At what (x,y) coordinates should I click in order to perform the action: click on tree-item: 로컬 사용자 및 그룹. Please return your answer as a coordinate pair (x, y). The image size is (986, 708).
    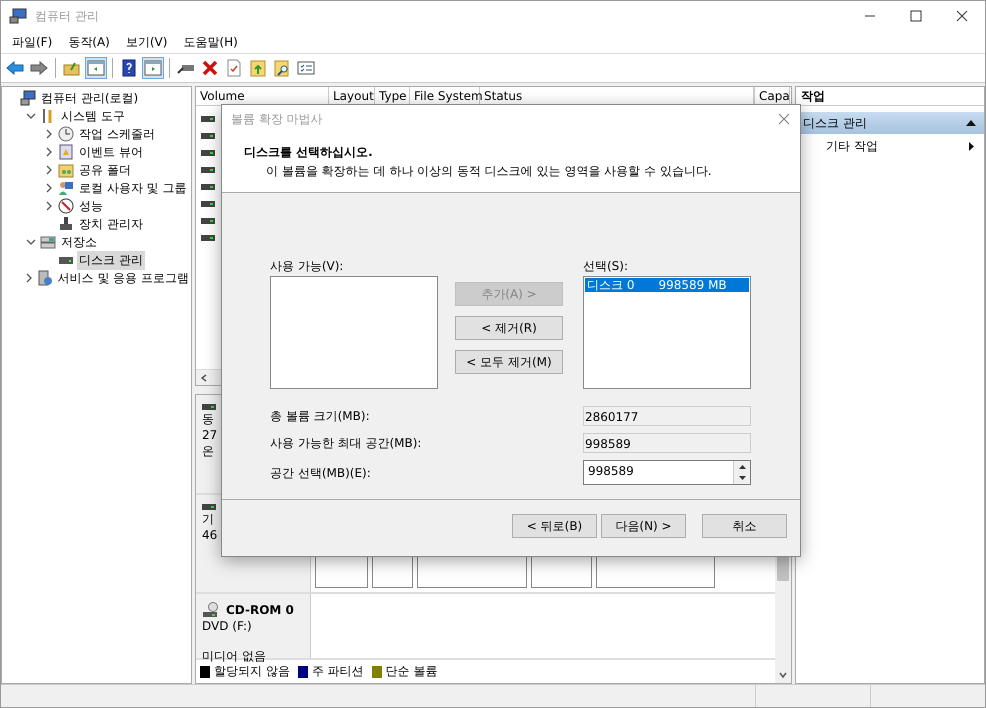
    Looking at the image, I should click on (132, 188).